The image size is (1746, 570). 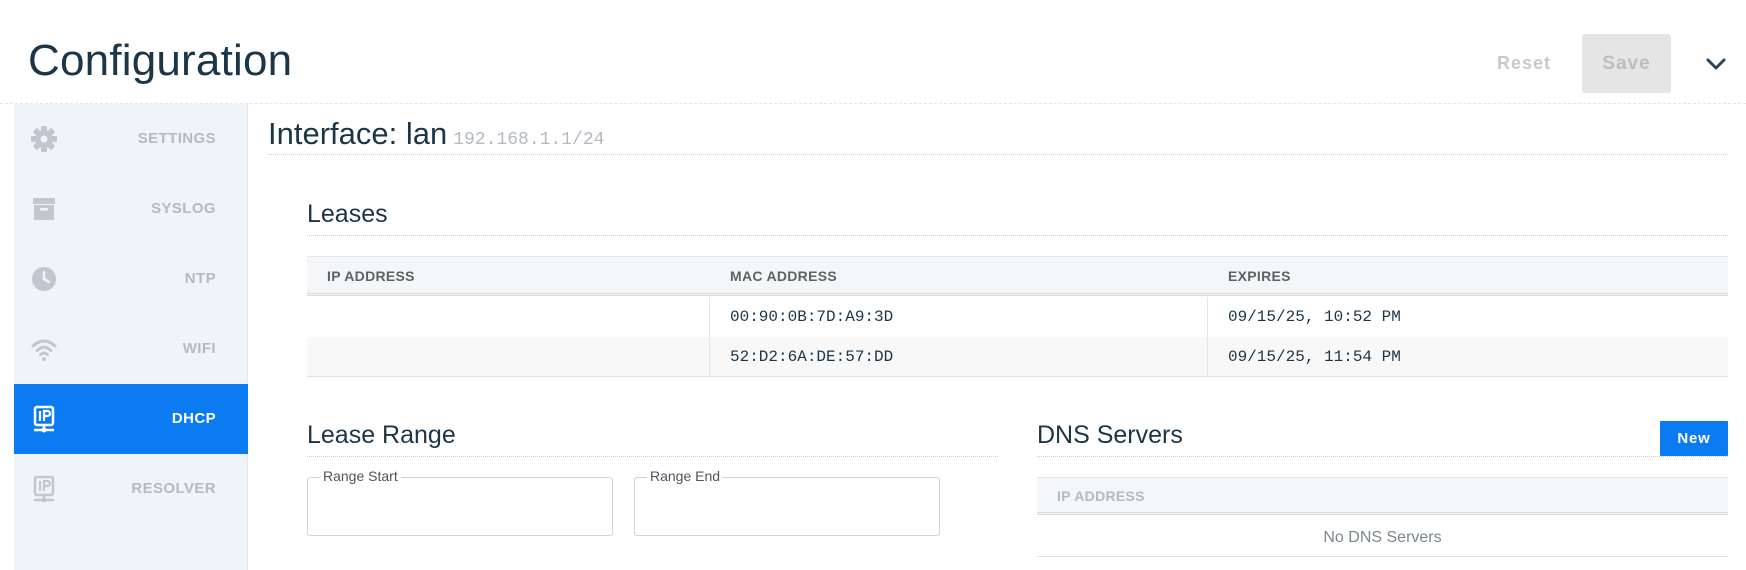 What do you see at coordinates (1259, 276) in the screenshot?
I see `column-header-expires: EXPIRES` at bounding box center [1259, 276].